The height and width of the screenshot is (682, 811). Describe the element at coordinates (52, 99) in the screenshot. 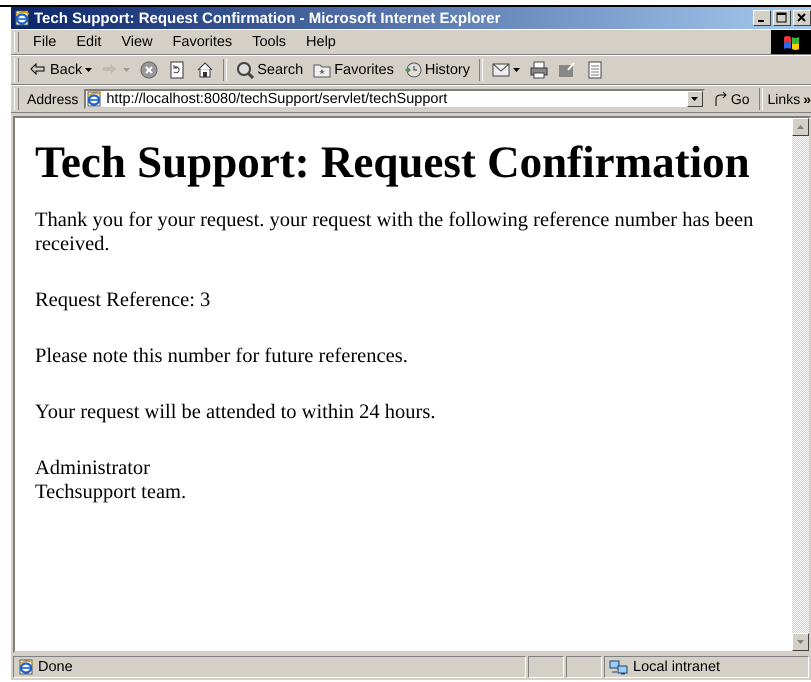

I see `address-label: Address` at that location.